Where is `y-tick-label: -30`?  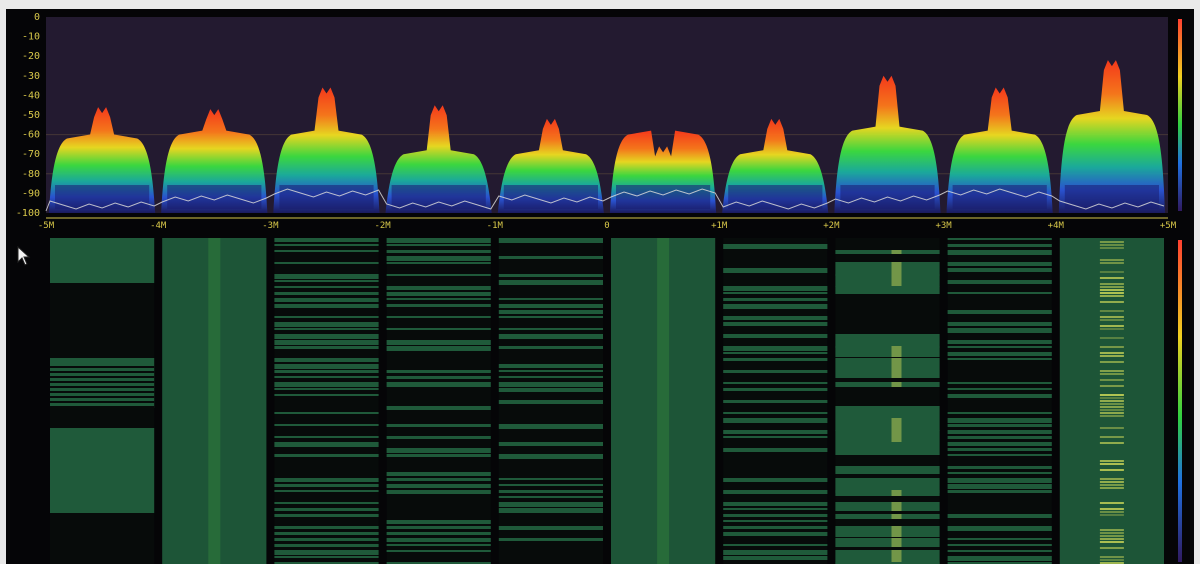
y-tick-label: -30 is located at coordinates (31, 76).